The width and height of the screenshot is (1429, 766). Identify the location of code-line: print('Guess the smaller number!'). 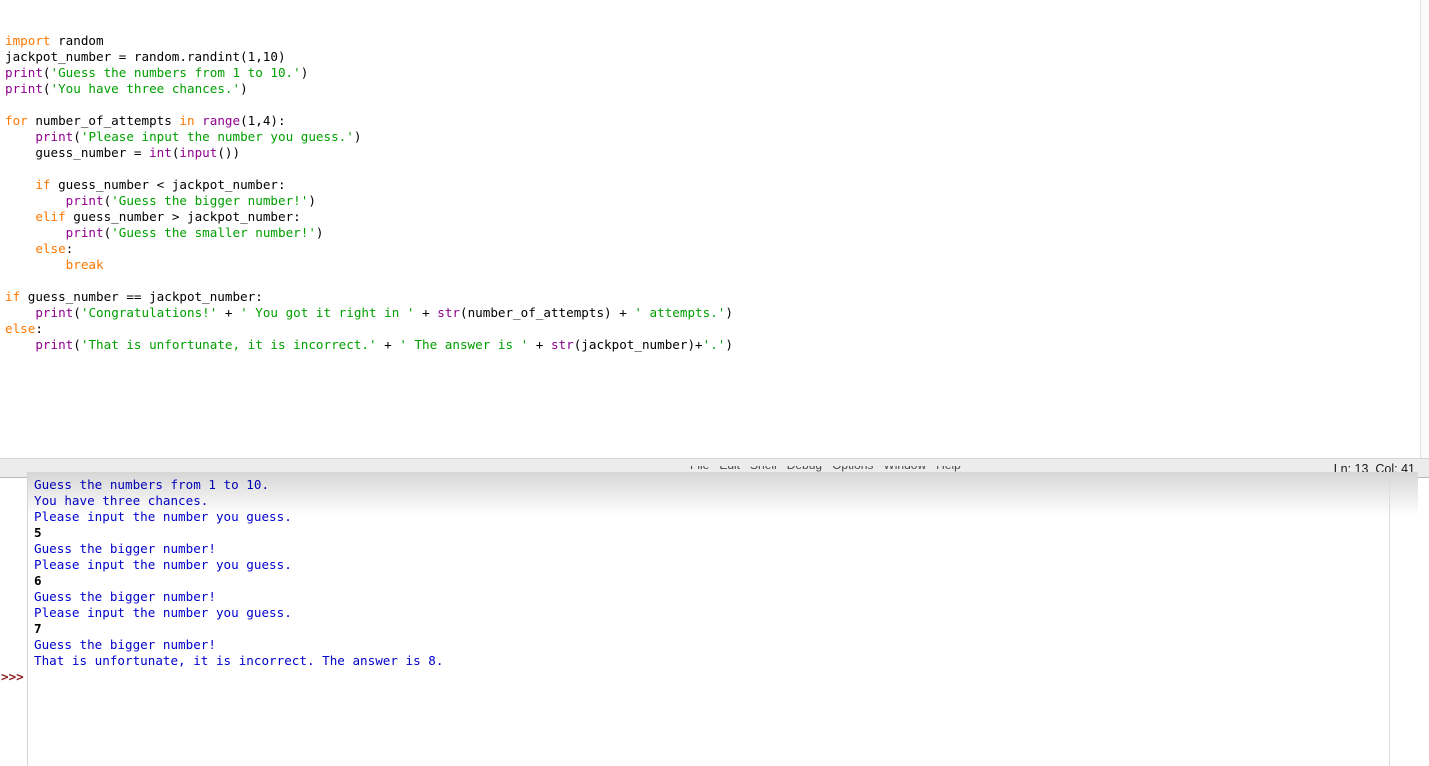
(705, 233).